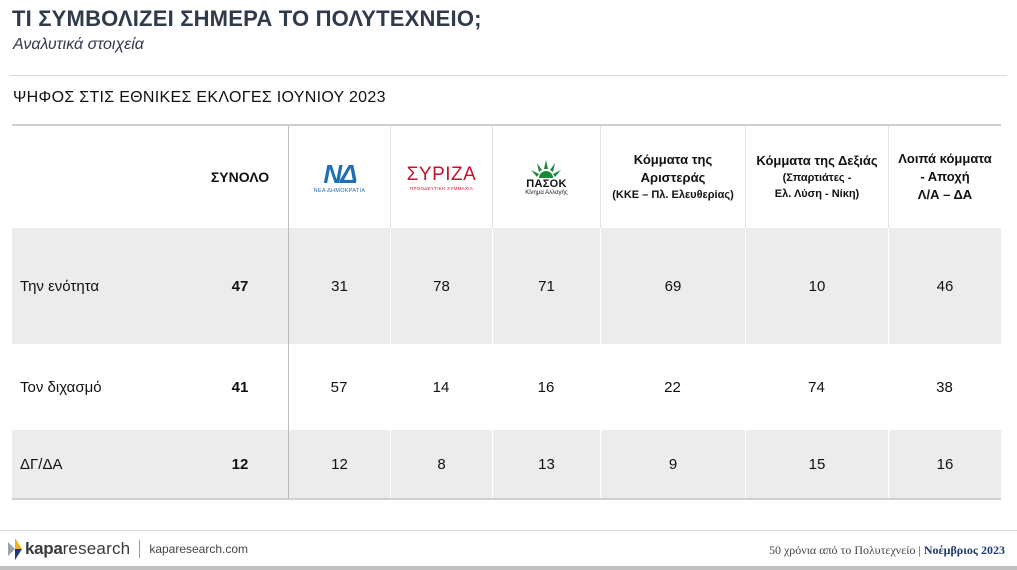 The width and height of the screenshot is (1017, 570). I want to click on cell-left: 69, so click(672, 286).